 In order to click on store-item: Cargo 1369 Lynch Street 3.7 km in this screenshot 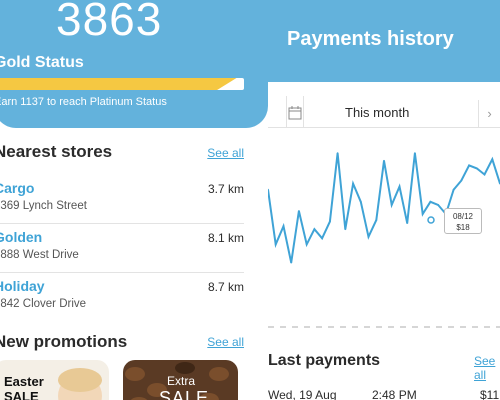, I will do `click(122, 200)`.